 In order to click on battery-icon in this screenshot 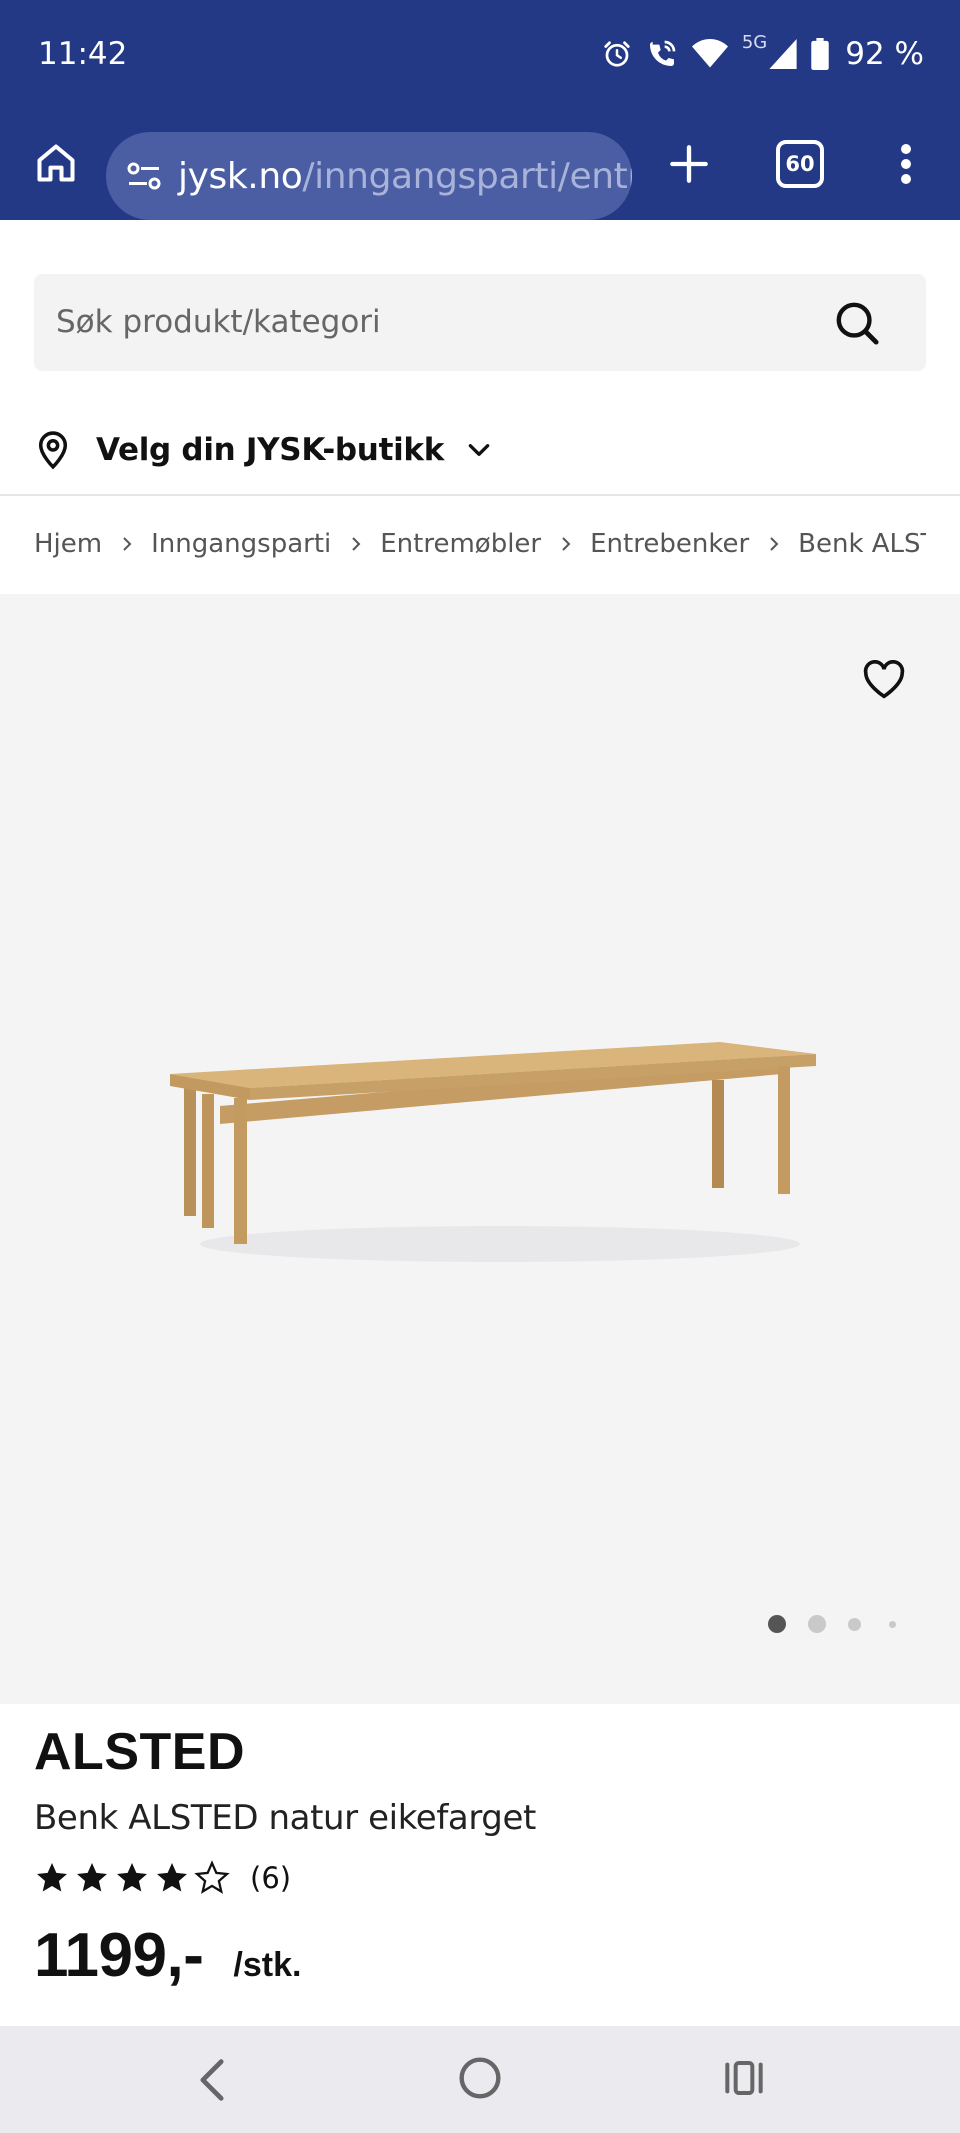, I will do `click(820, 54)`.